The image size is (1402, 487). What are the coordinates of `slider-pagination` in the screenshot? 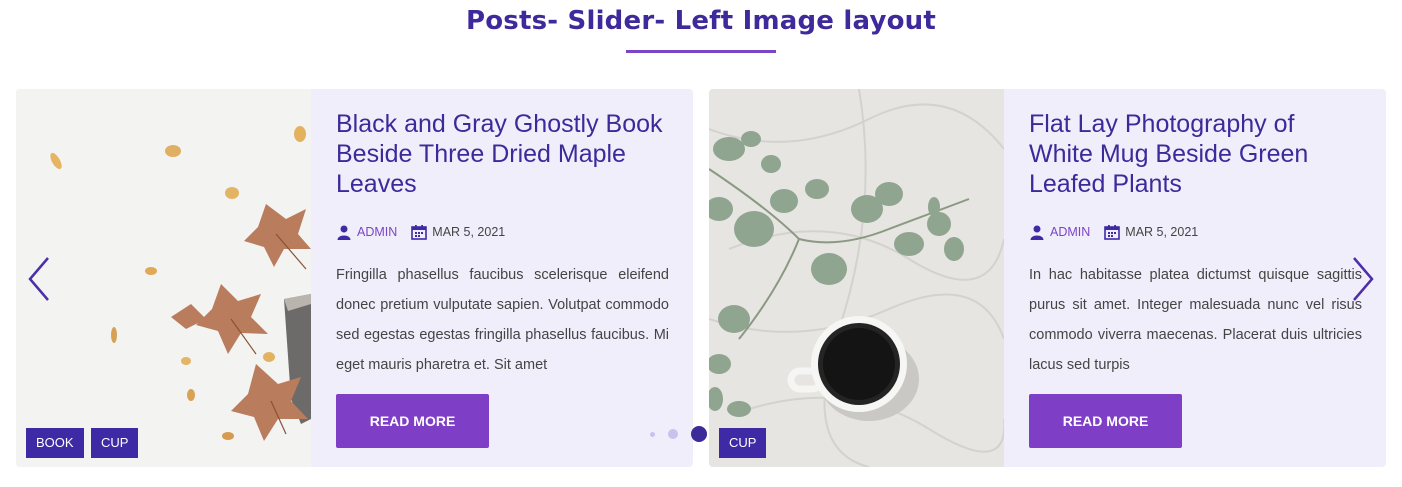 It's located at (678, 434).